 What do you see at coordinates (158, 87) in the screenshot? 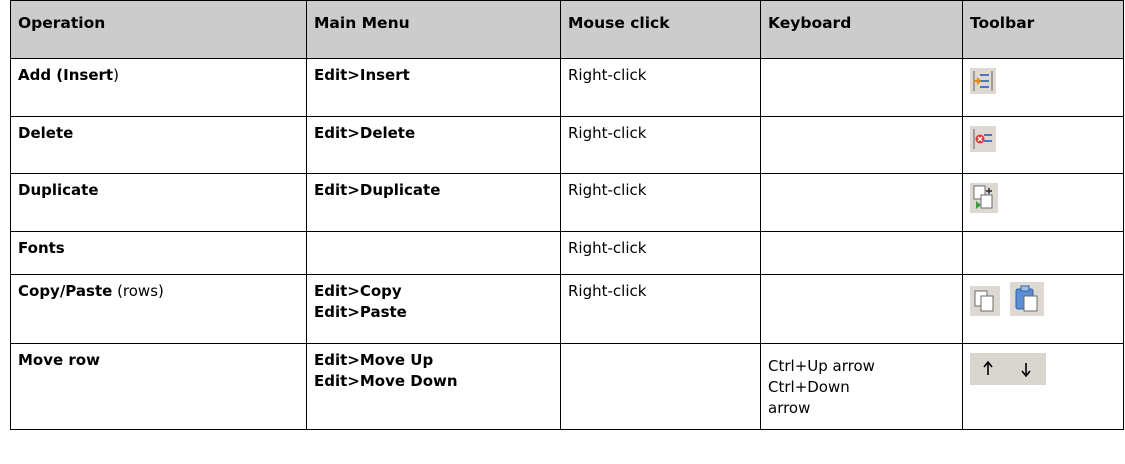
I see `operation-cell: Add (Insert)` at bounding box center [158, 87].